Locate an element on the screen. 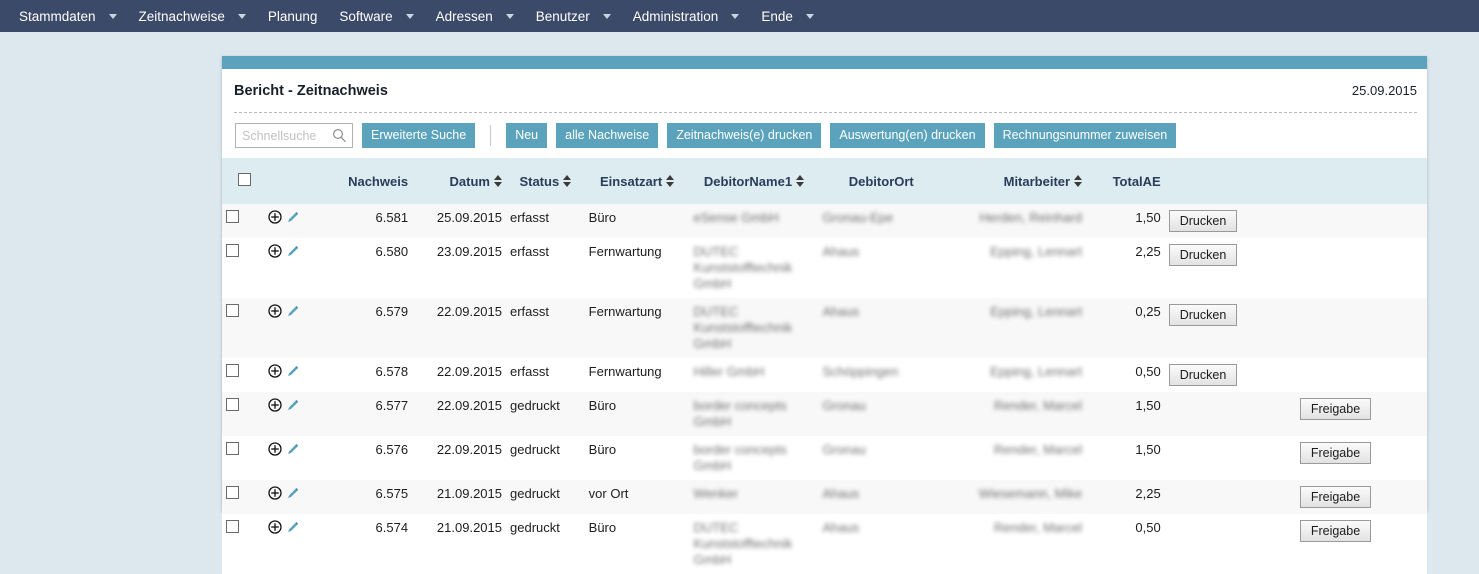 Image resolution: width=1479 pixels, height=574 pixels. assign-invoice-number-button: Rechnungsnummer zuweisen is located at coordinates (1085, 135).